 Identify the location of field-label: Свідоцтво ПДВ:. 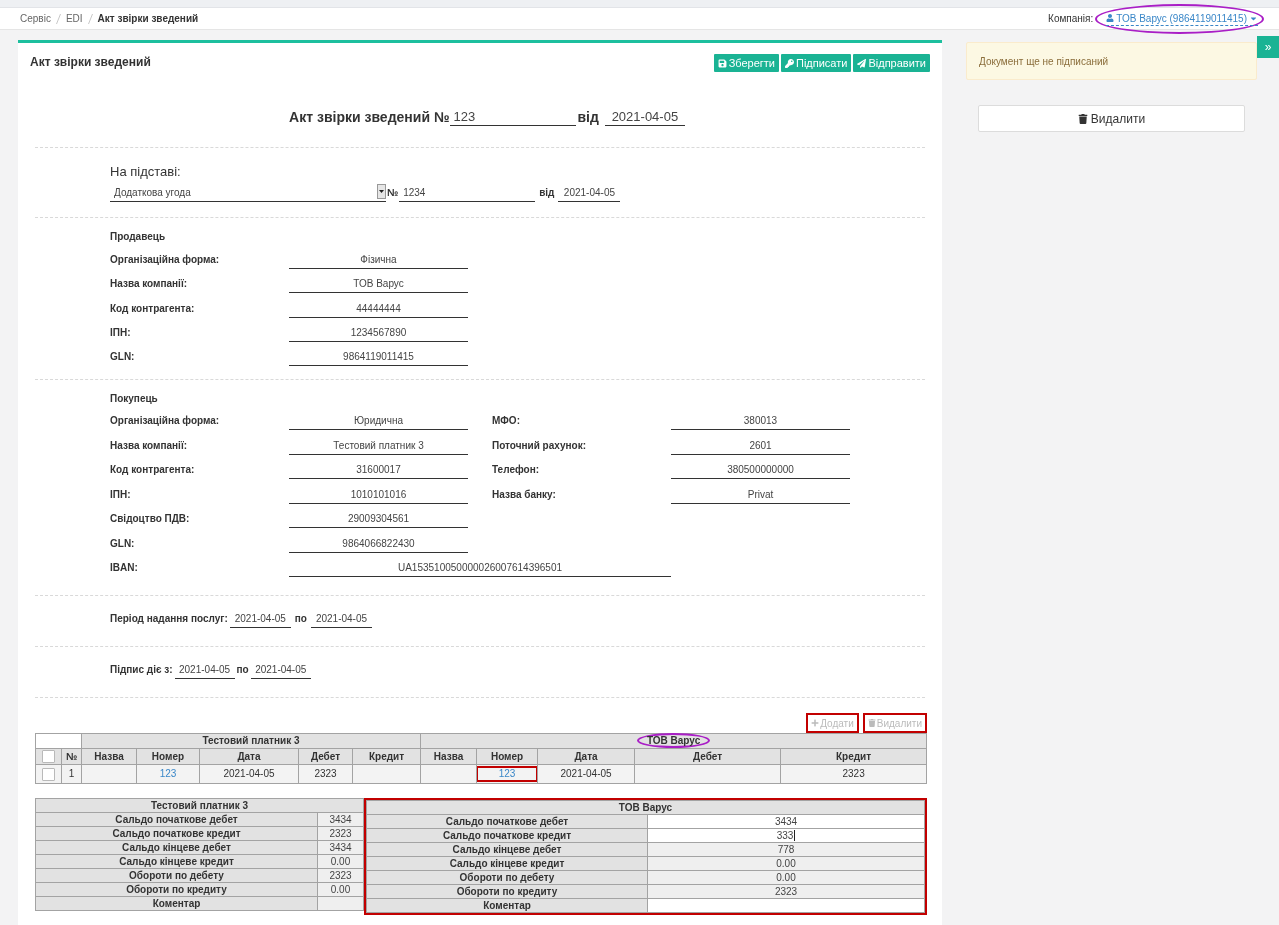
(150, 519).